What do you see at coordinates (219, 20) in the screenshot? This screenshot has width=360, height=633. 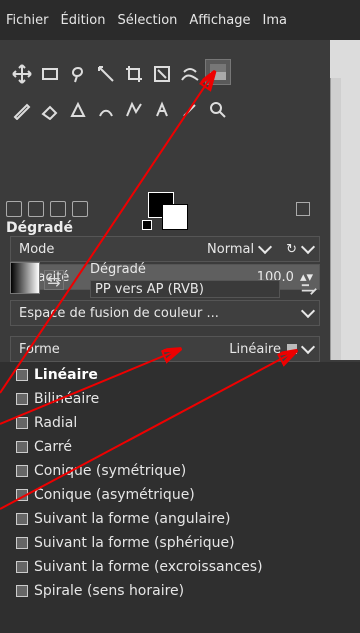 I see `menu-affichage: Affichage` at bounding box center [219, 20].